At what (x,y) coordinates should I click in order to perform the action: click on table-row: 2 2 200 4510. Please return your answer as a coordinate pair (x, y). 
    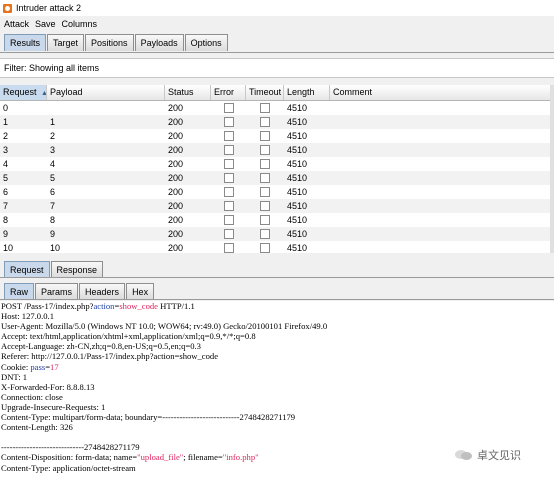
    Looking at the image, I should click on (277, 136).